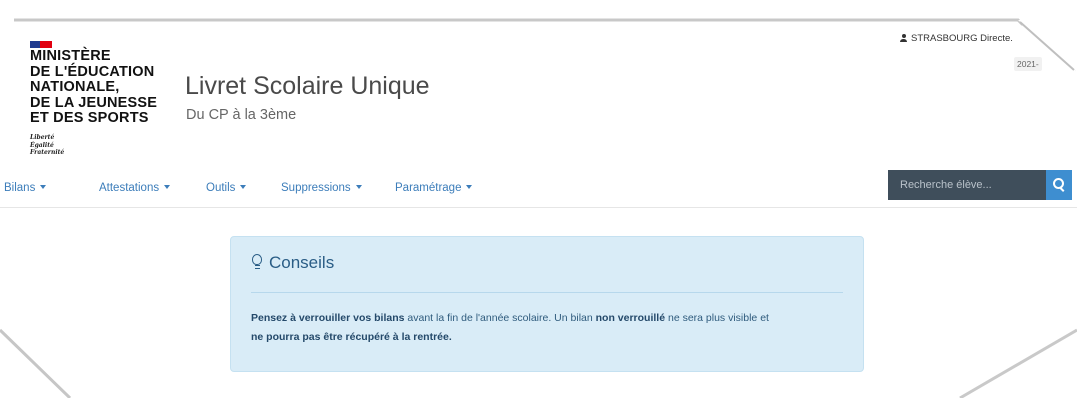 This screenshot has height=398, width=1077. Describe the element at coordinates (307, 86) in the screenshot. I see `app-title: Livret Scolaire Unique` at that location.